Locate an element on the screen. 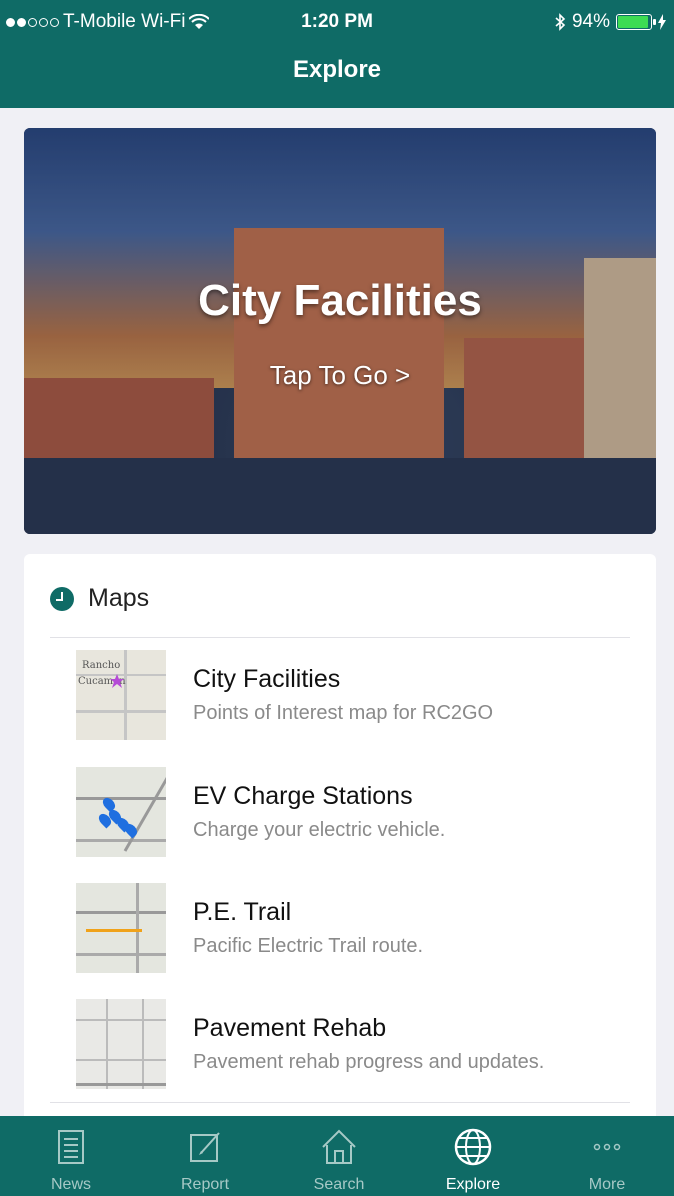 This screenshot has height=1196, width=674. tab-label: News is located at coordinates (70, 1184).